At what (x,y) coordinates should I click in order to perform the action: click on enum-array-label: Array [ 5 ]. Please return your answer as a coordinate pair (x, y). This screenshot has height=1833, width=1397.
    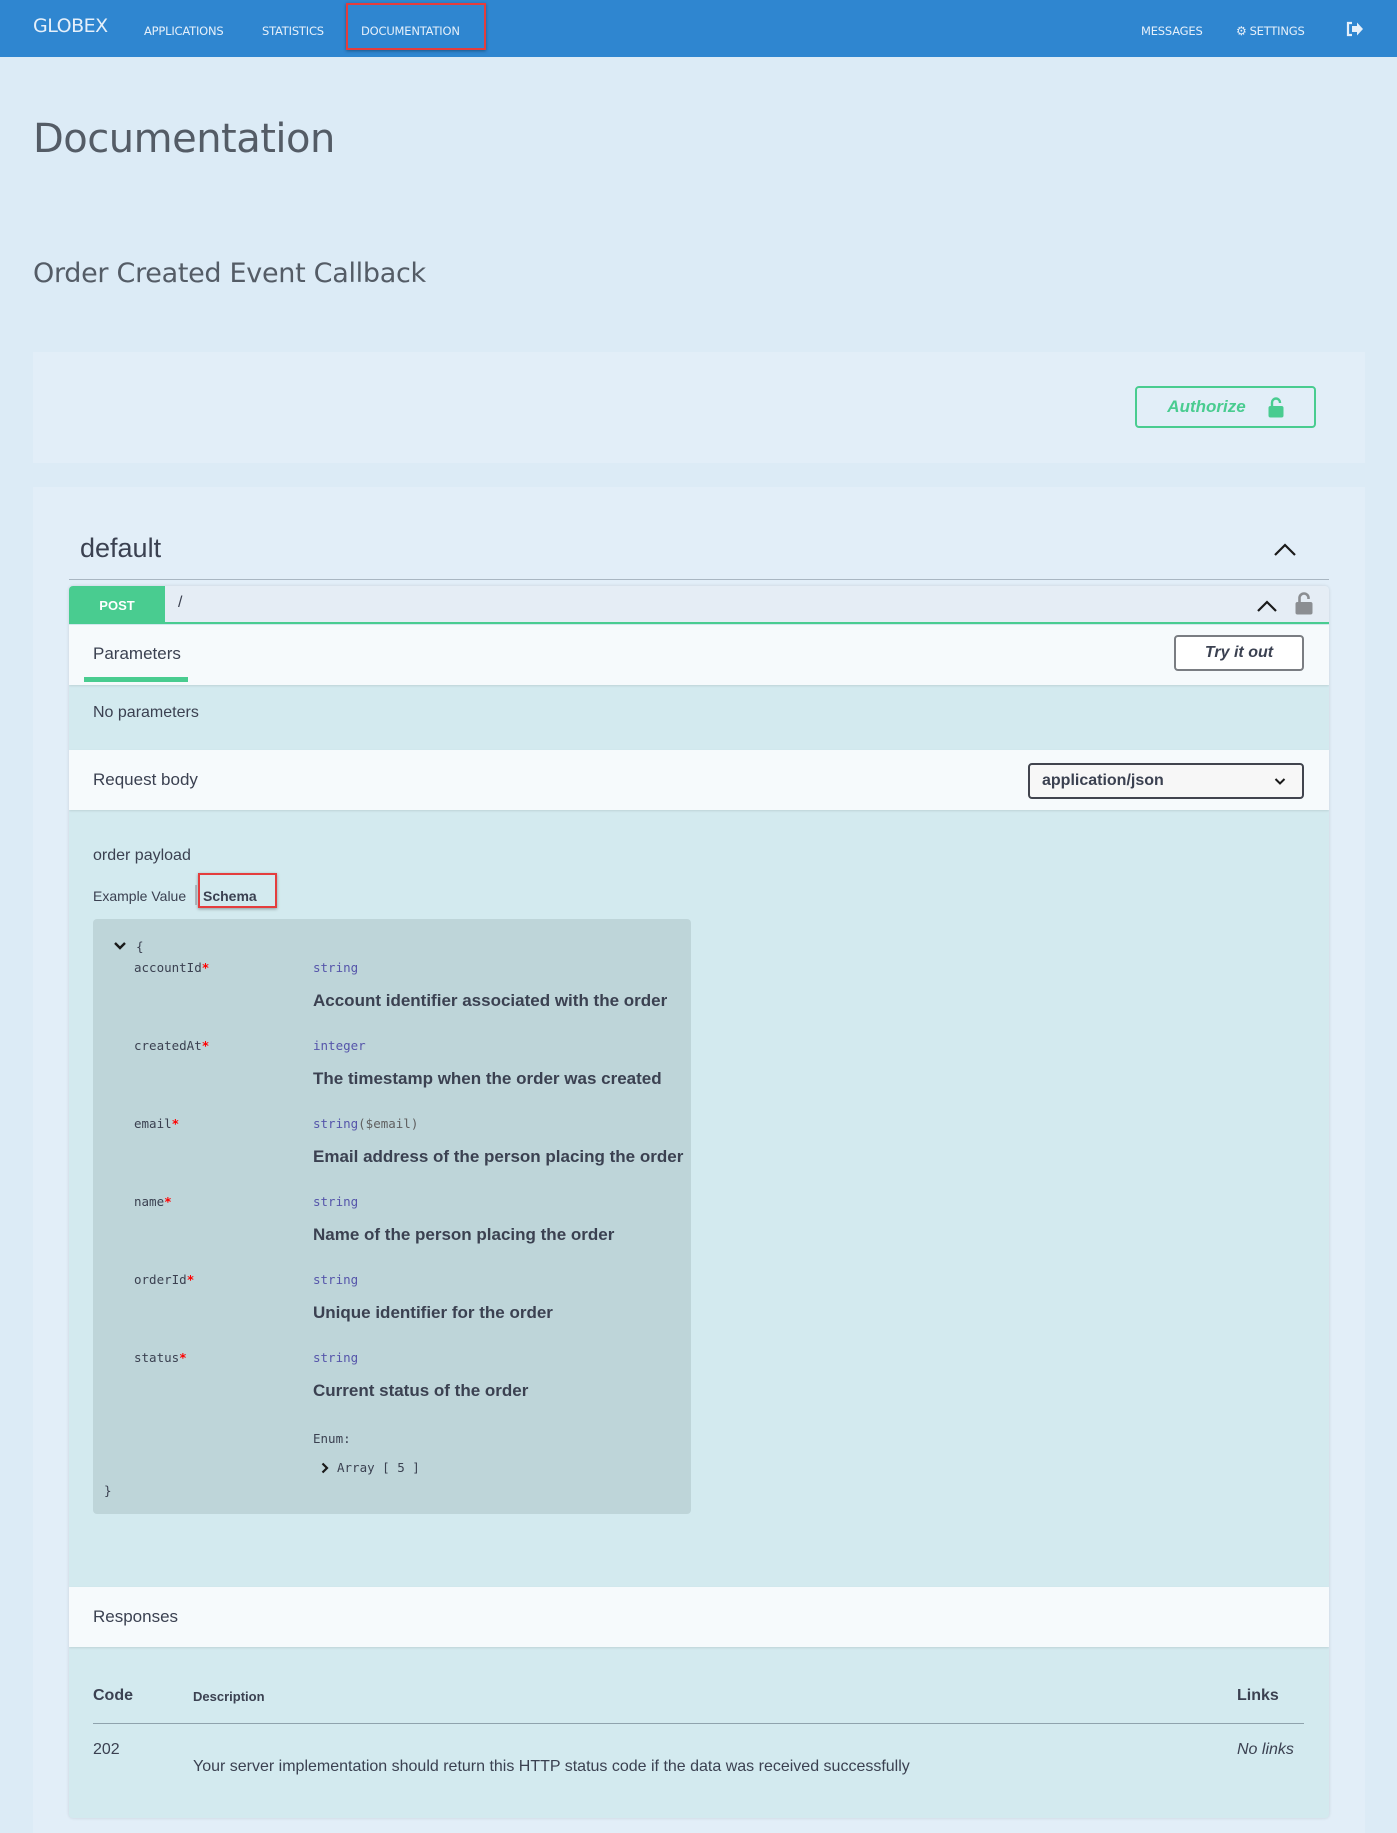
    Looking at the image, I should click on (378, 1467).